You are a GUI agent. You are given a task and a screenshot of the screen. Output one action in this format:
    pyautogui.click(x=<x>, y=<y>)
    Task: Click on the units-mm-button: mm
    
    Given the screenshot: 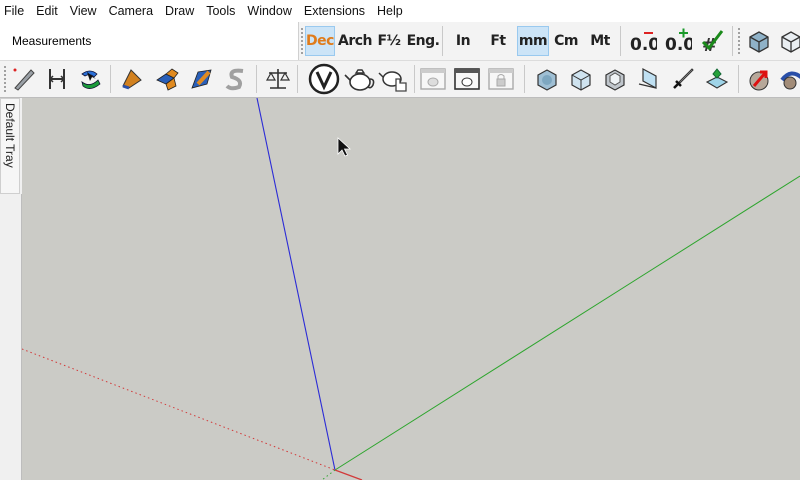 What is the action you would take?
    pyautogui.click(x=533, y=41)
    